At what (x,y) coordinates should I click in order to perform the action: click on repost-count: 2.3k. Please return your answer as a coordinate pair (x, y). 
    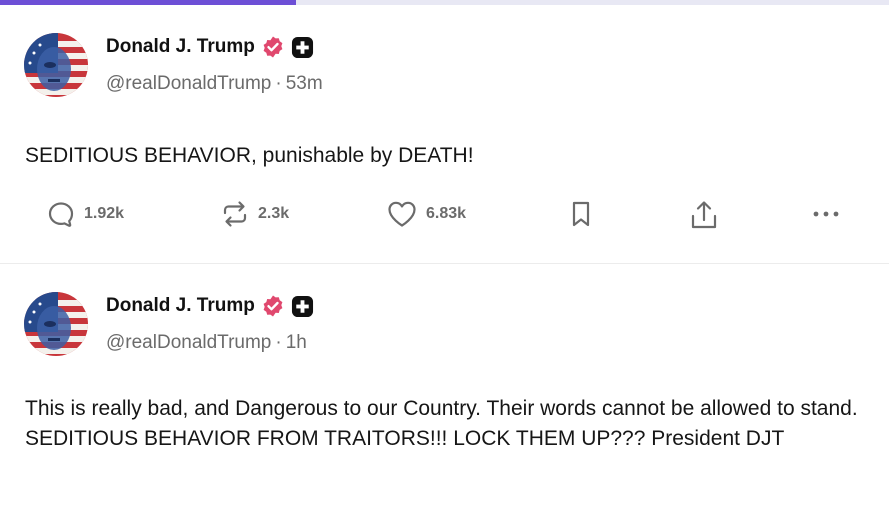
    Looking at the image, I should click on (274, 213).